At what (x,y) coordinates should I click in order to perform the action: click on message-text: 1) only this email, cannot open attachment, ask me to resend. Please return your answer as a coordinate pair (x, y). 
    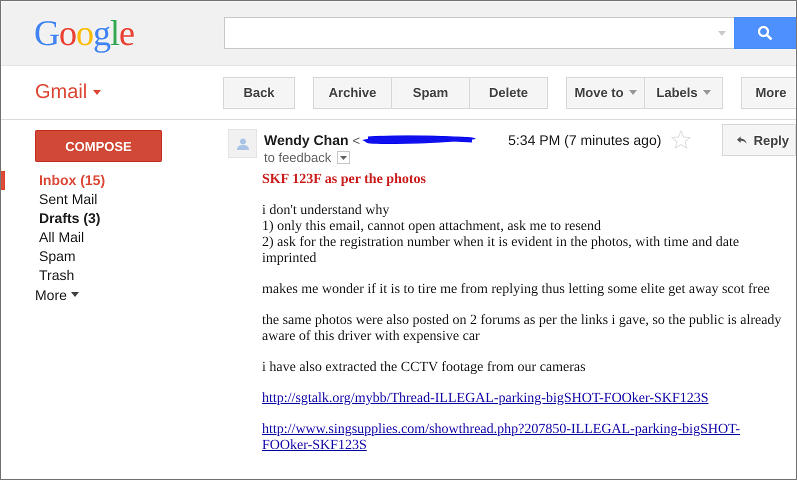
    Looking at the image, I should click on (432, 227).